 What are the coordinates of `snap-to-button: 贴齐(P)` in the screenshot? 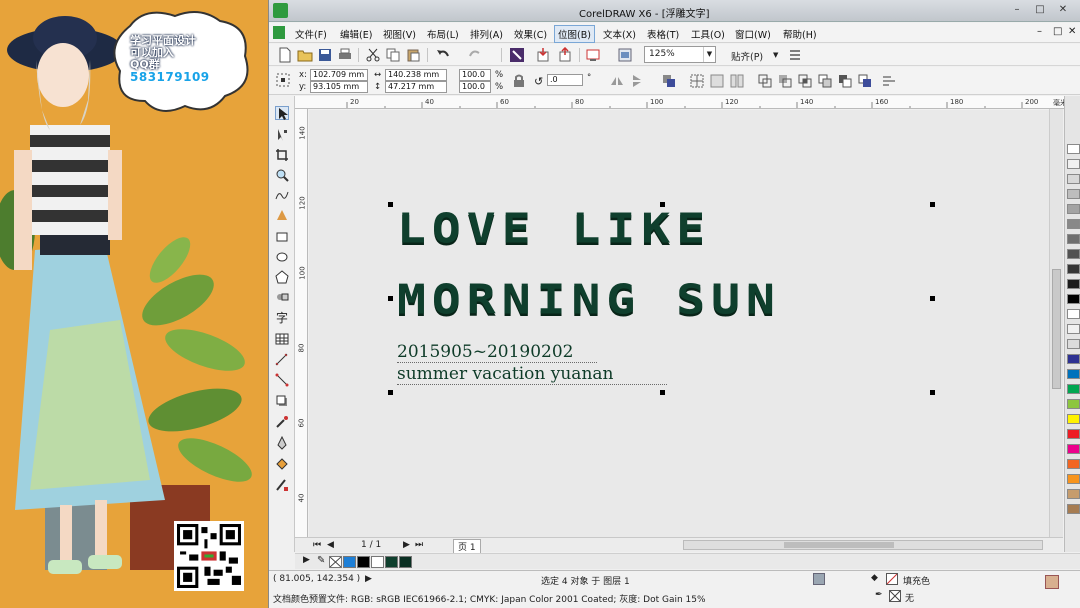 It's located at (747, 56).